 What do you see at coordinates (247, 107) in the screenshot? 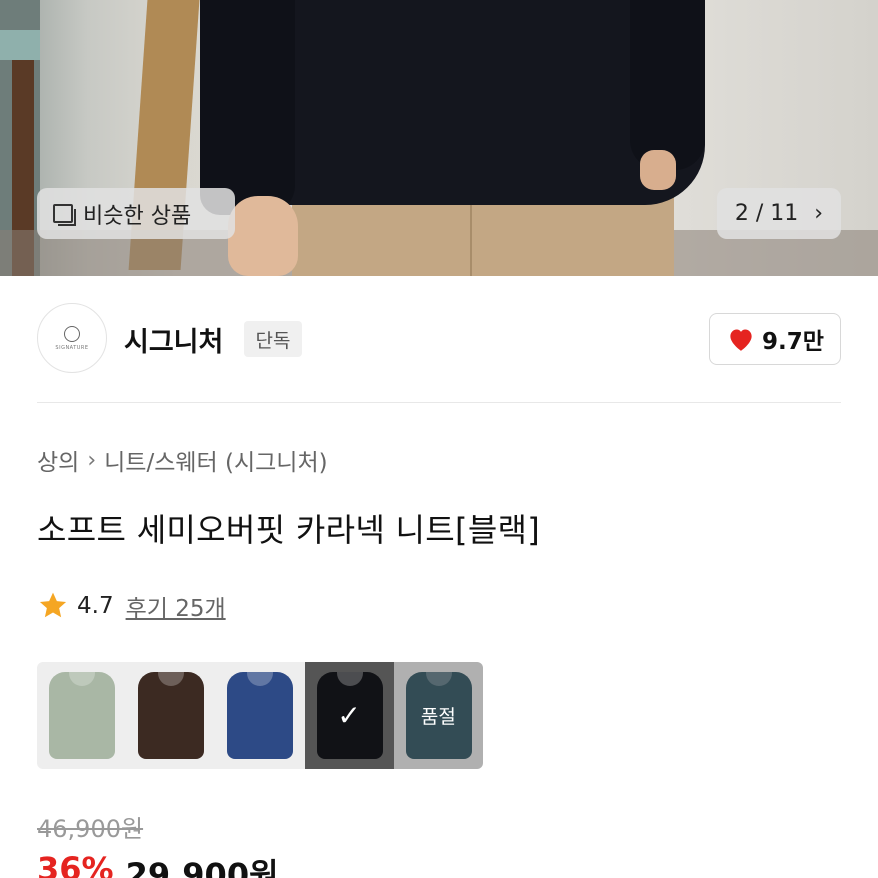
I see `model-sleeve-left` at bounding box center [247, 107].